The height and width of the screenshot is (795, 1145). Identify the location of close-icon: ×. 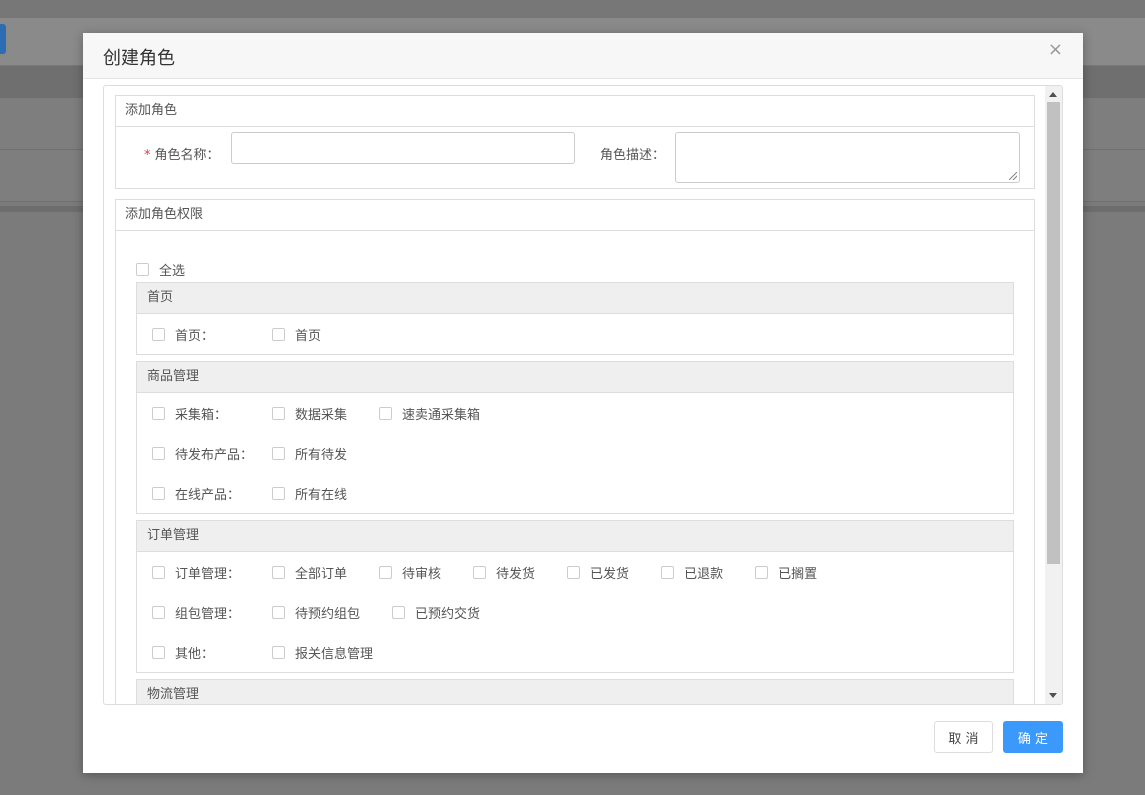
(1055, 49).